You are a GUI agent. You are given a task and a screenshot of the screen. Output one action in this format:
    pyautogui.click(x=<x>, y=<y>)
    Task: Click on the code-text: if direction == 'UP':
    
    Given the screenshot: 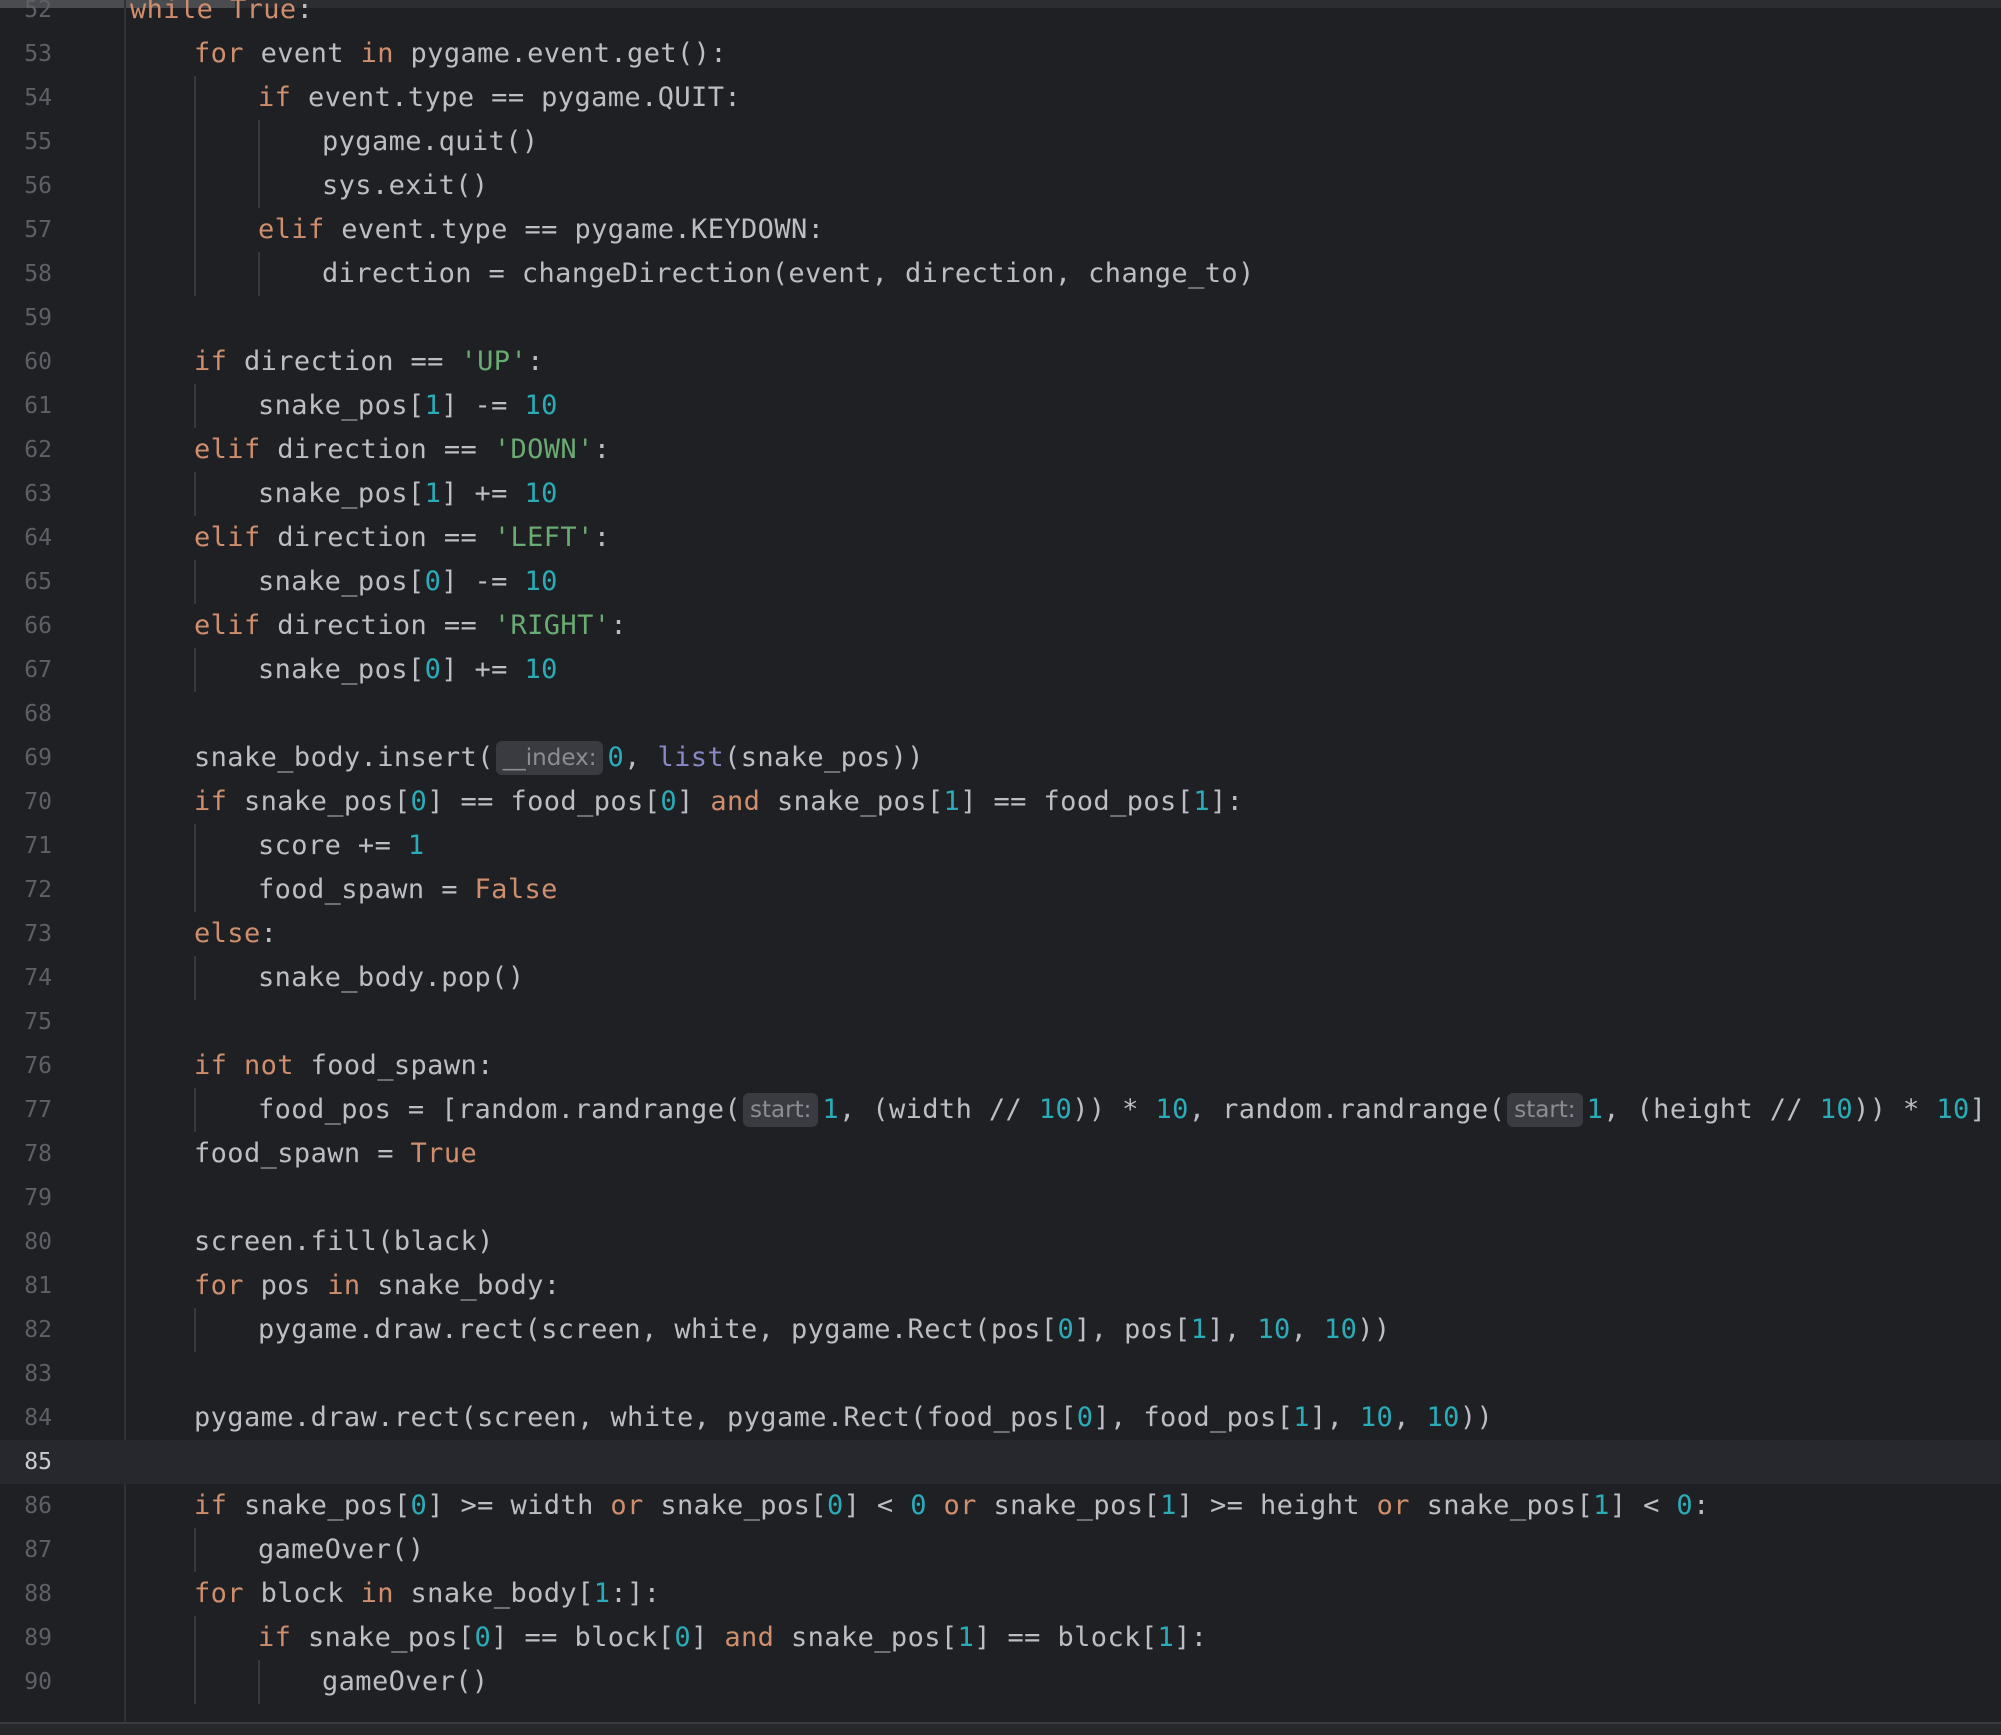 What is the action you would take?
    pyautogui.click(x=369, y=362)
    